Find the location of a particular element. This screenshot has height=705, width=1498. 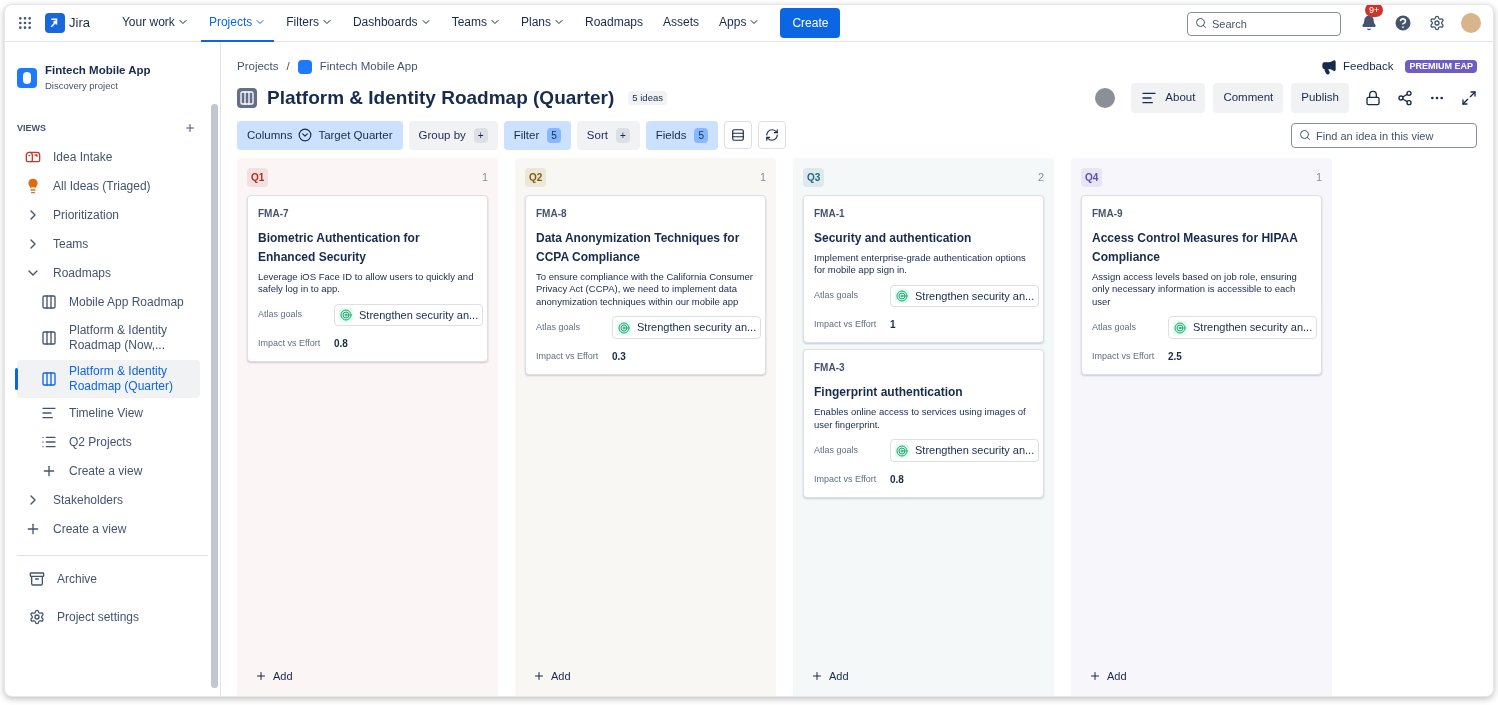

toolbar-button: Sort + is located at coordinates (608, 135).